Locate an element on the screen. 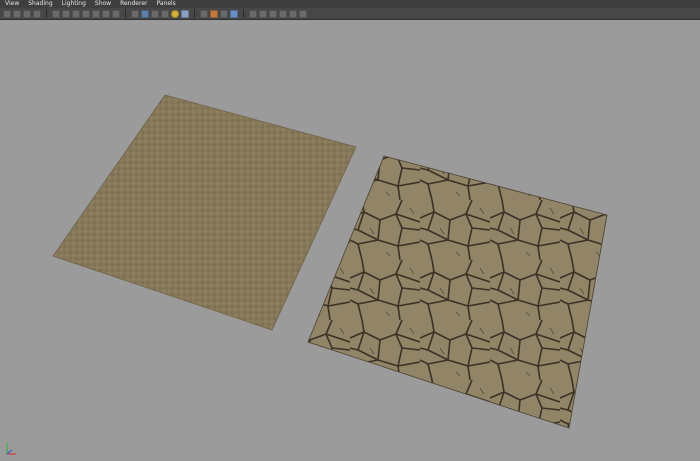 The width and height of the screenshot is (700, 461). motion-blur-icon is located at coordinates (283, 13).